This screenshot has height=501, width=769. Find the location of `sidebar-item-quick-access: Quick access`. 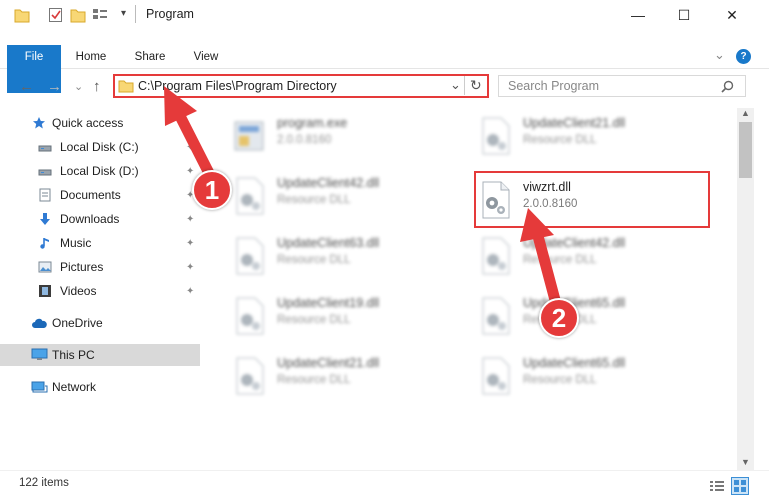

sidebar-item-quick-access: Quick access is located at coordinates (100, 123).